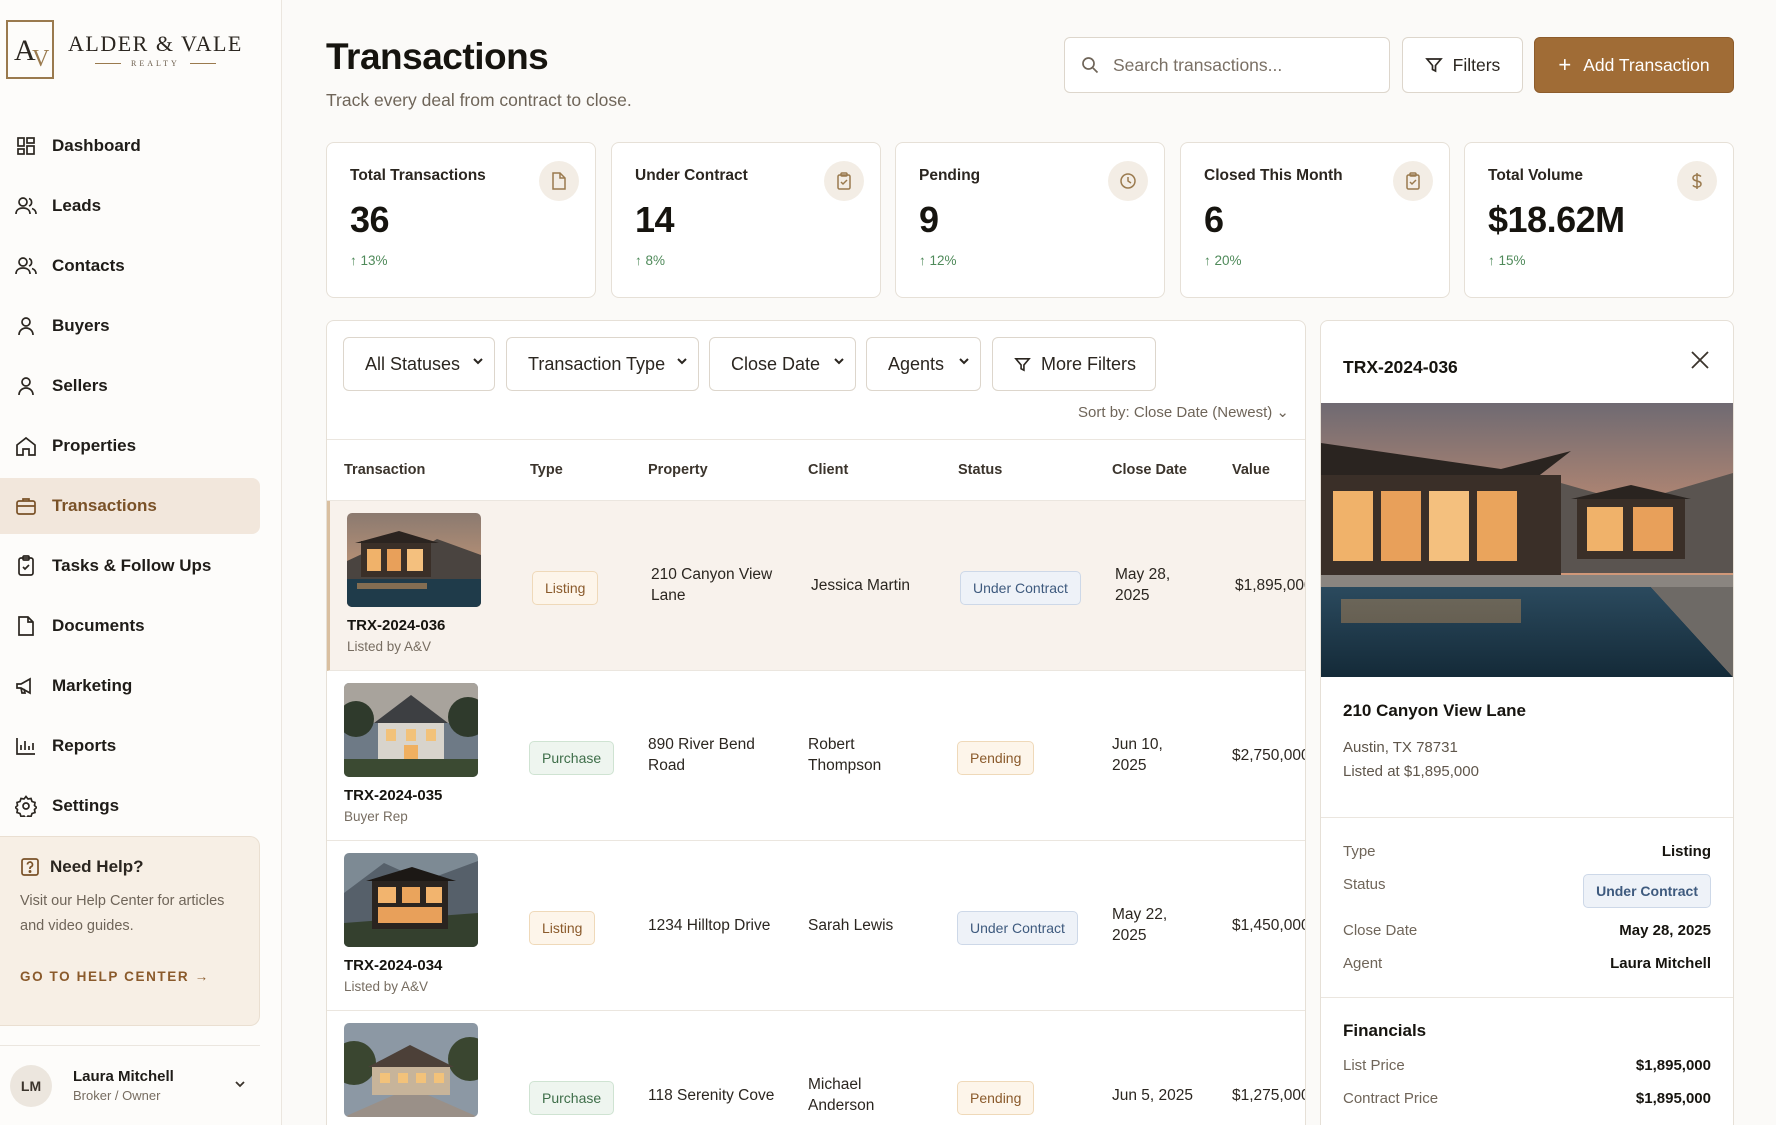 This screenshot has width=1776, height=1125. What do you see at coordinates (393, 965) in the screenshot?
I see `transaction-id: TRX-2024-034` at bounding box center [393, 965].